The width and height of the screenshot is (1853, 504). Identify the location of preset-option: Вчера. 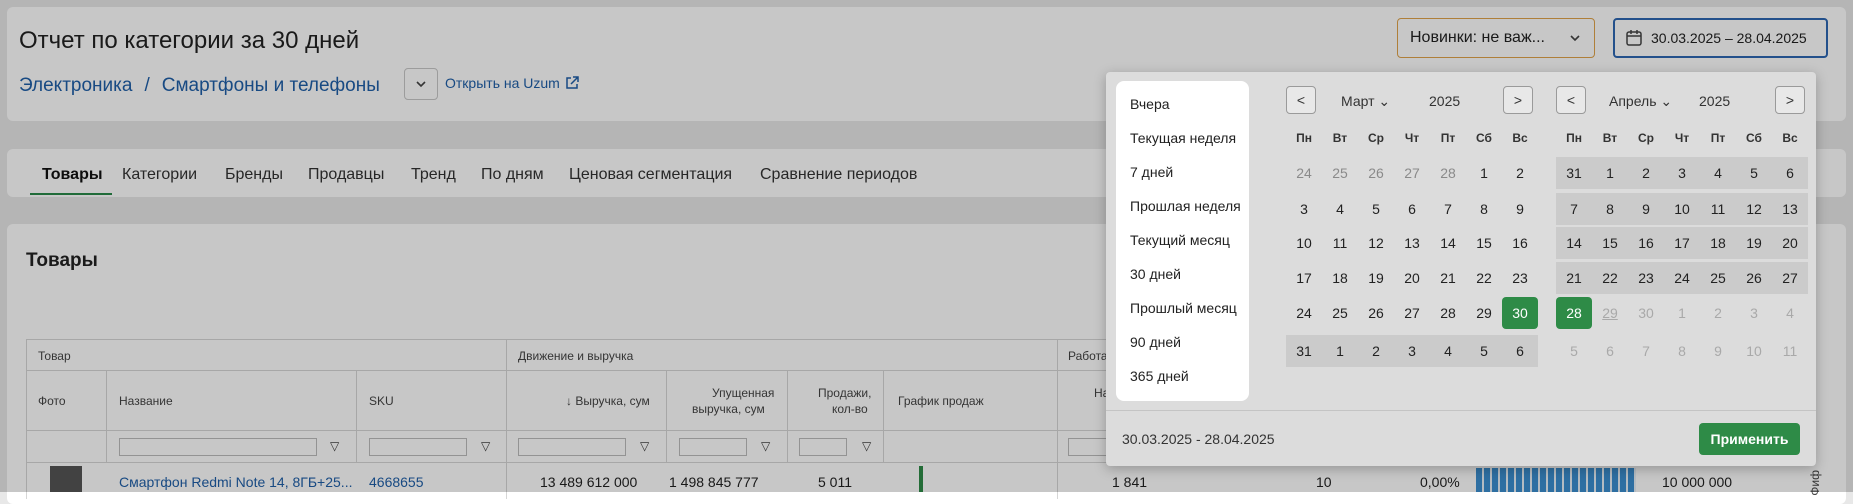
(1150, 104).